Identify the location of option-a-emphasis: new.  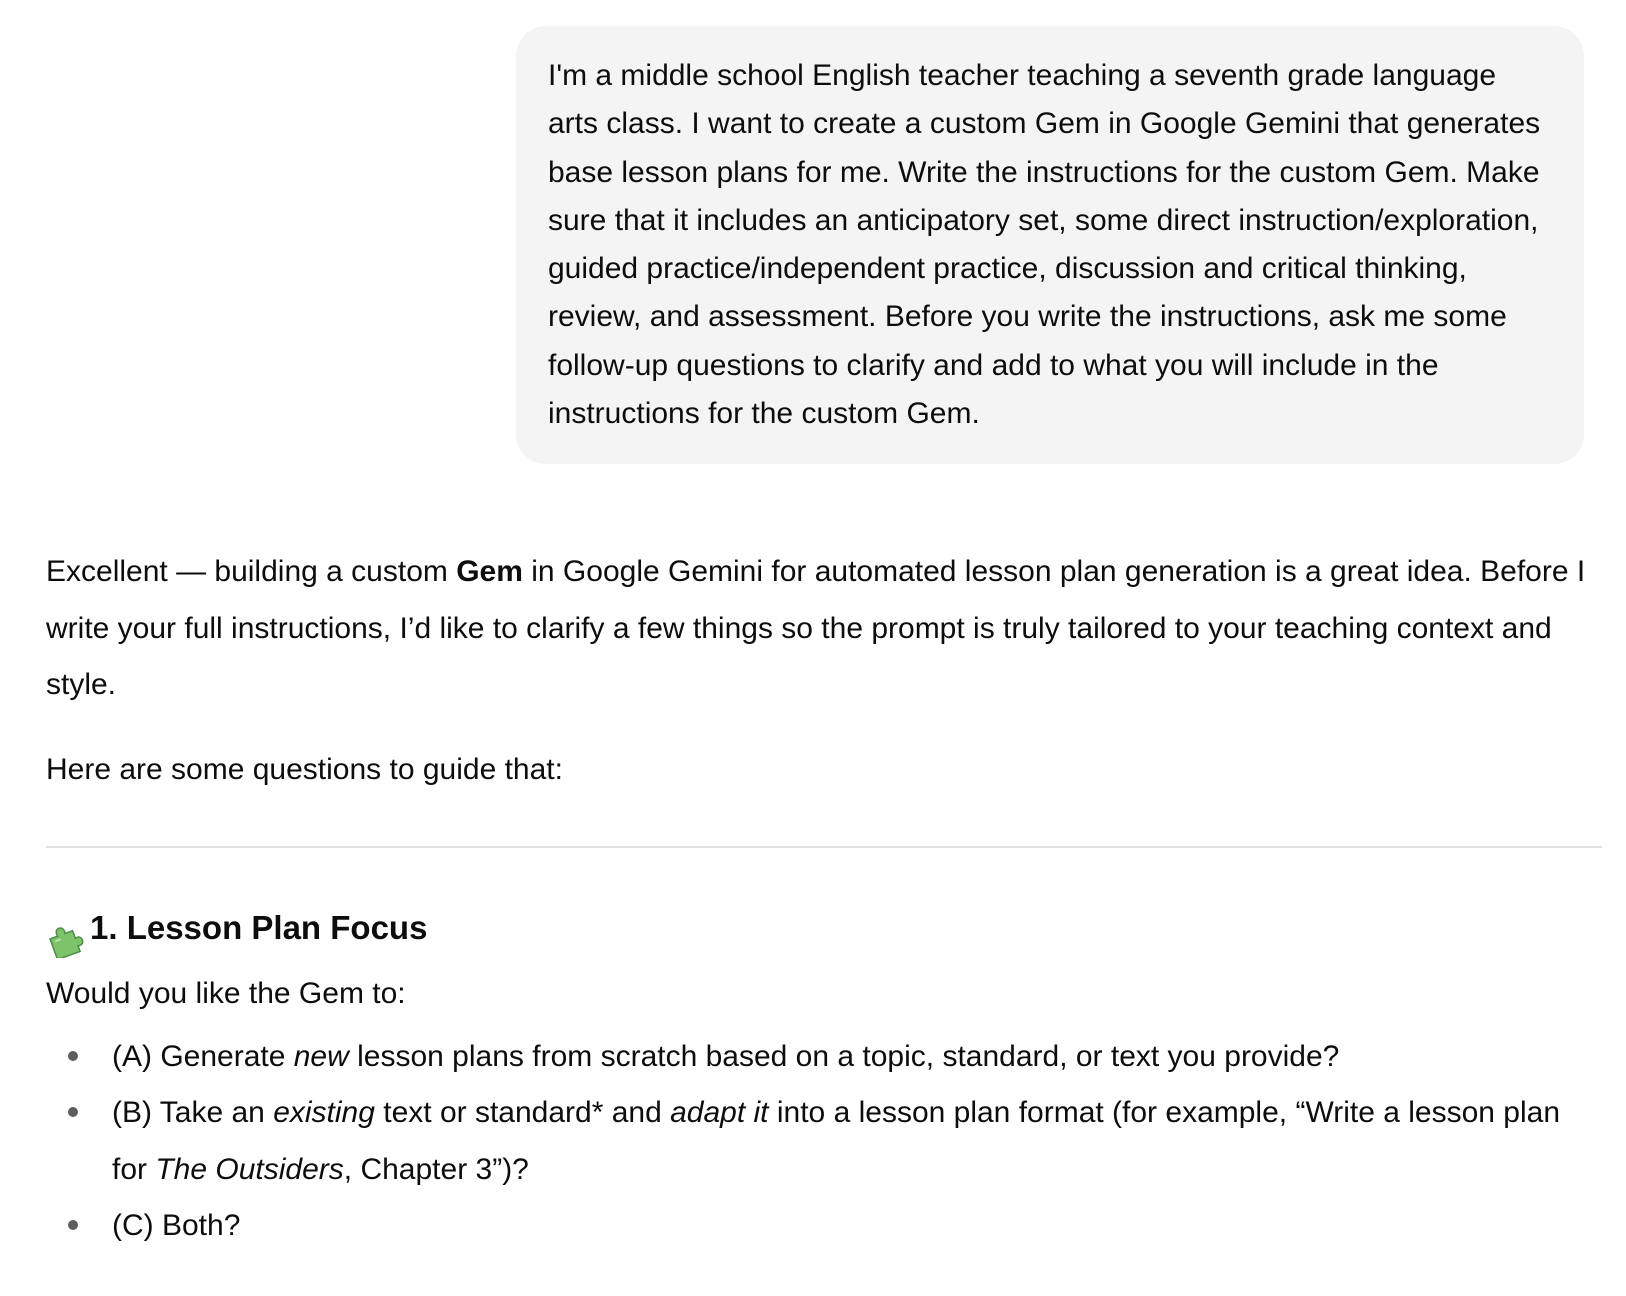
(321, 1056).